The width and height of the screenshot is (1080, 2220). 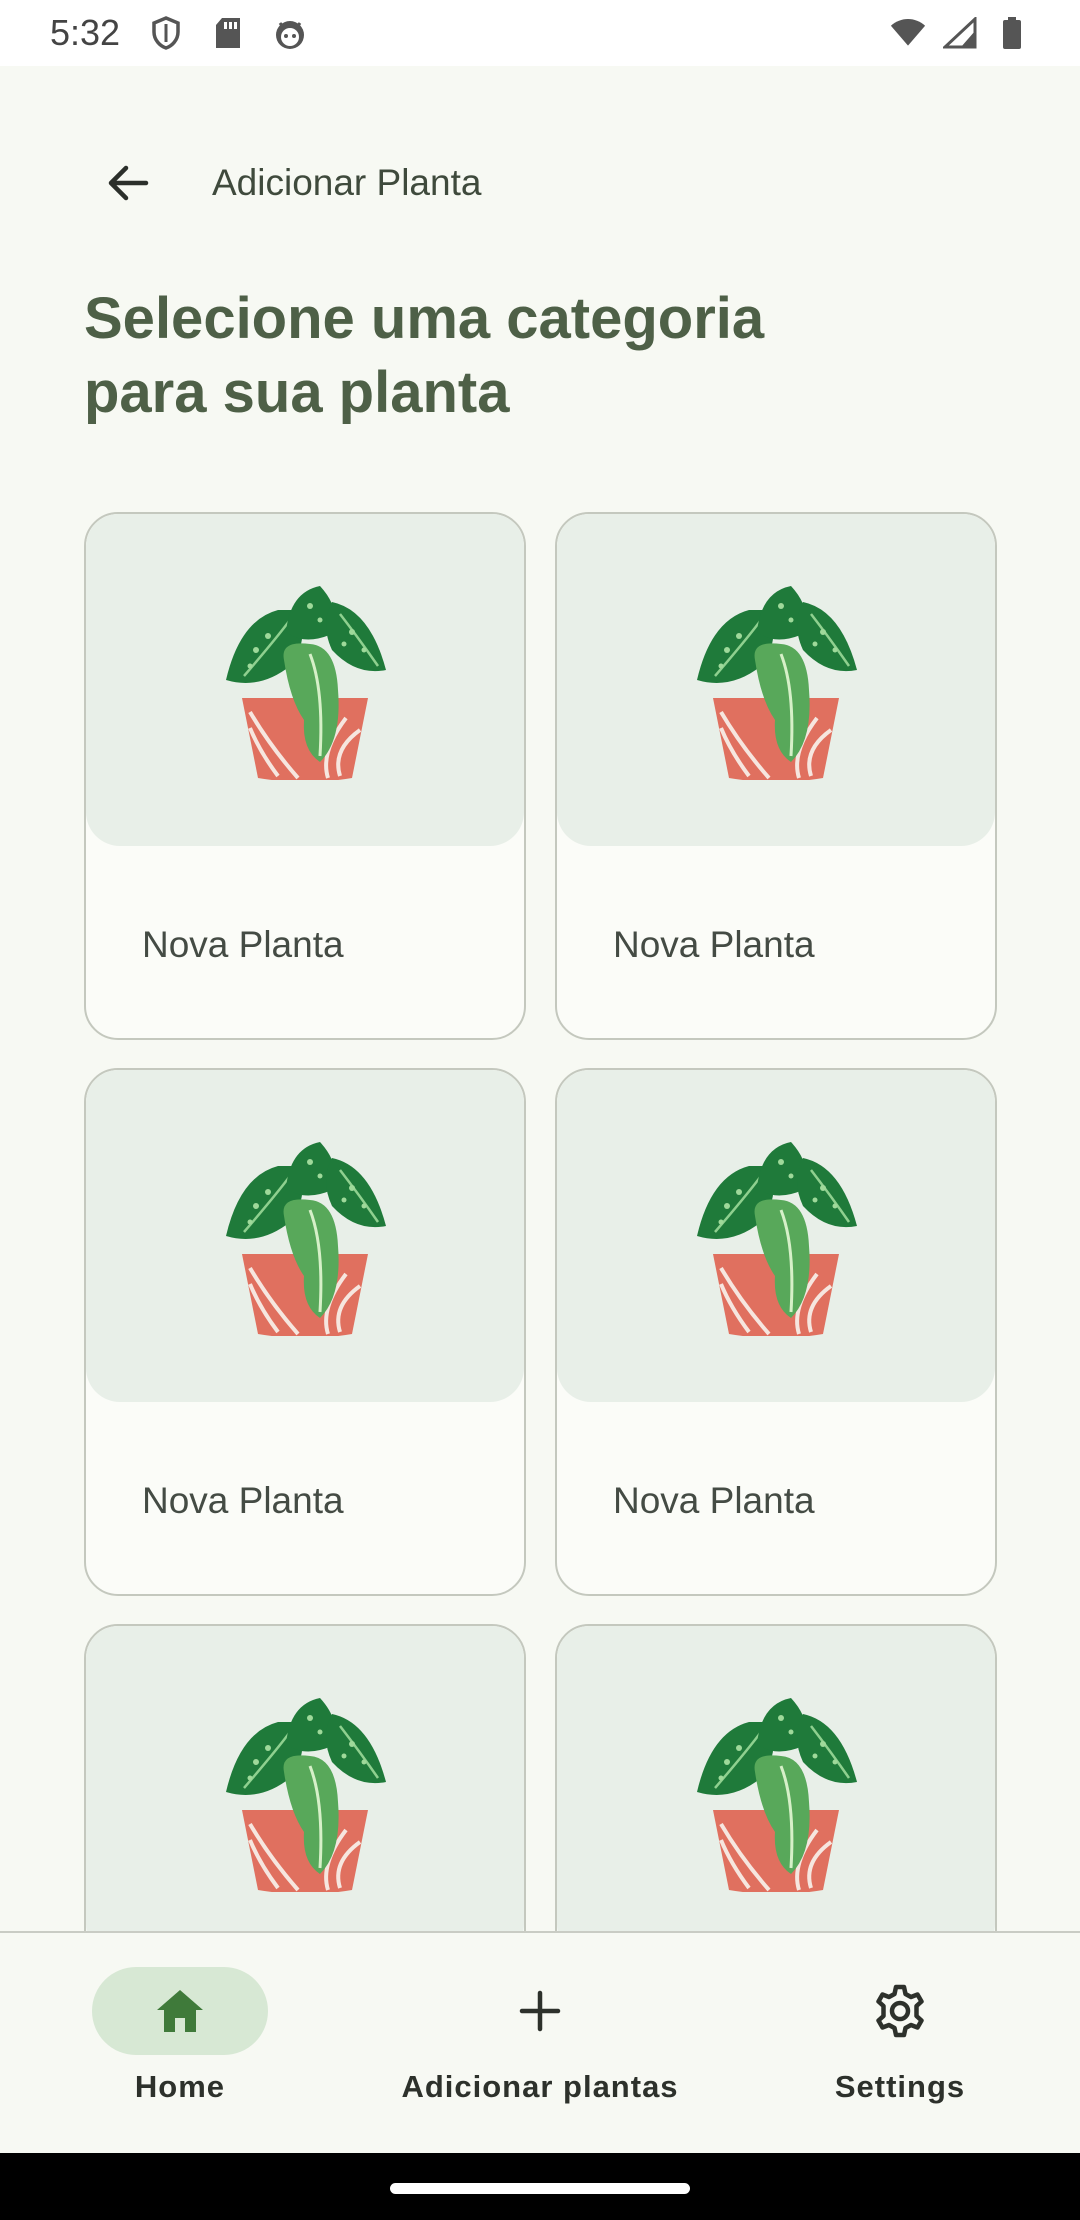 I want to click on status-right-icons, so click(x=960, y=33).